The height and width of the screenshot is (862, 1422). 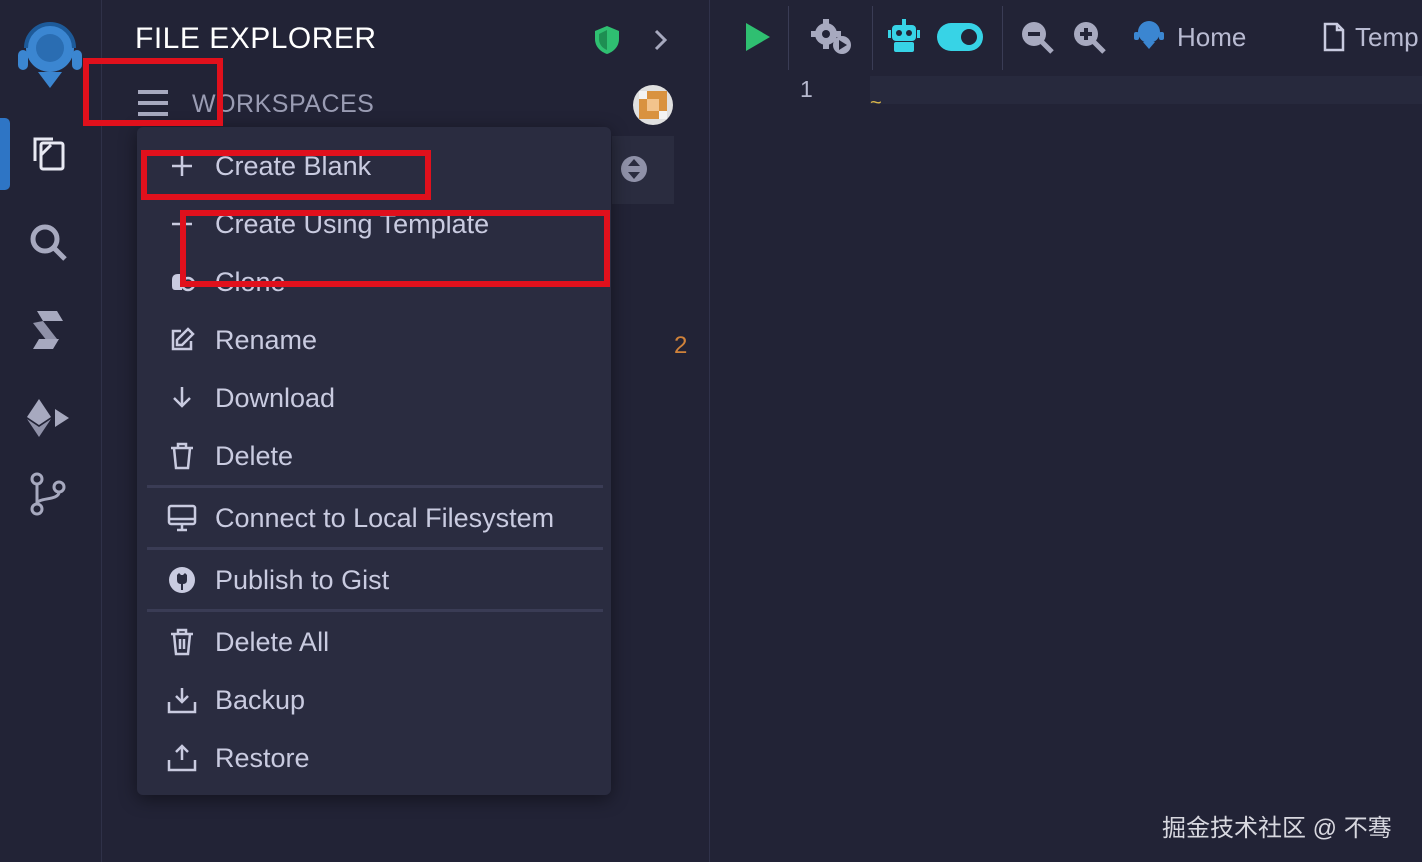 What do you see at coordinates (832, 37) in the screenshot?
I see `run-settings-icon` at bounding box center [832, 37].